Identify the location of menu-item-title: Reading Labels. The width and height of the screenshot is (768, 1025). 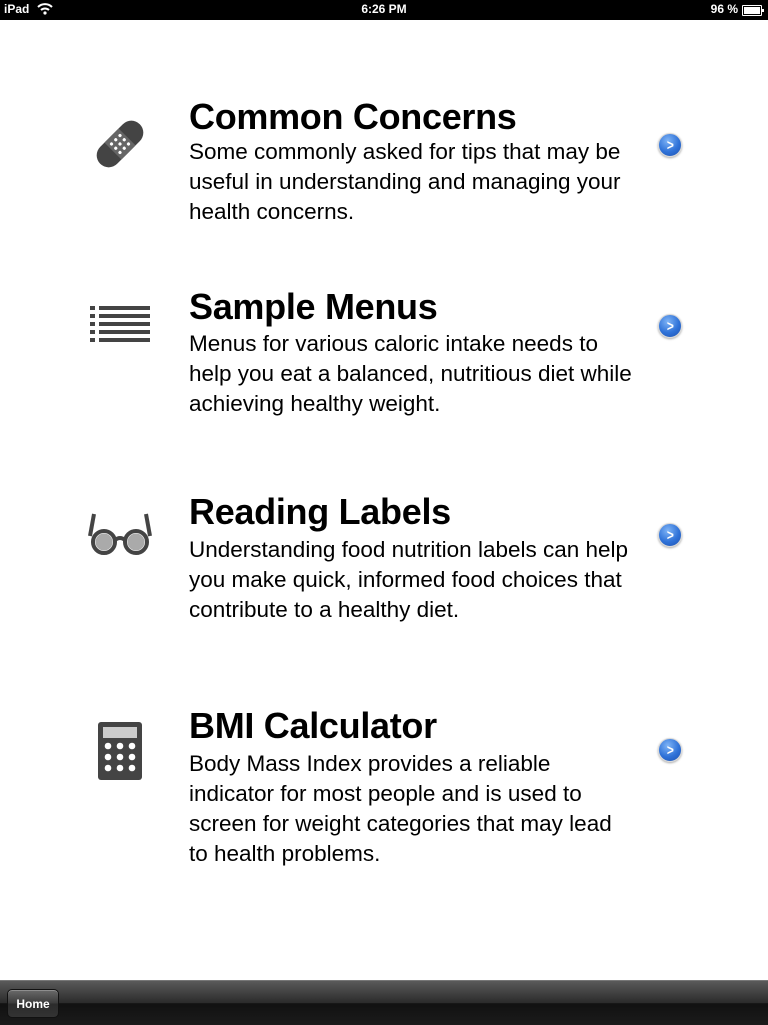
(320, 511).